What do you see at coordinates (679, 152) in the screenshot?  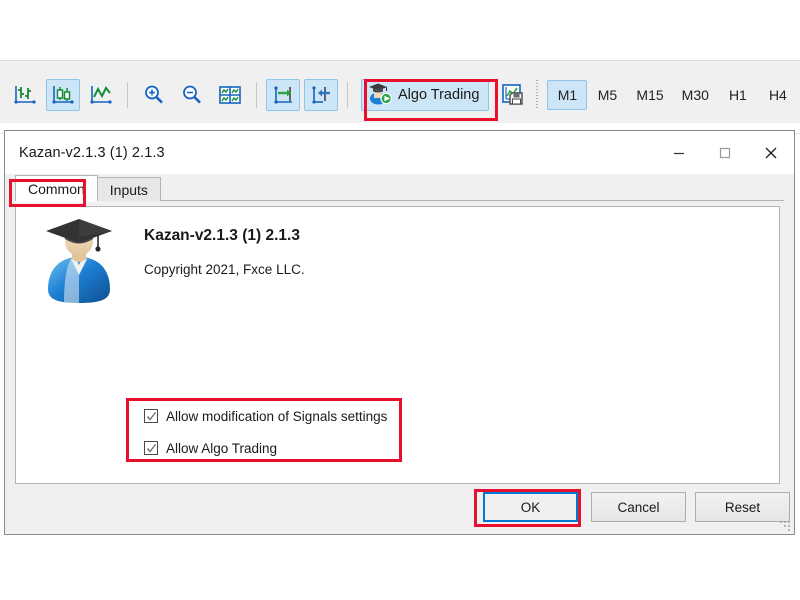 I see `minimize-button` at bounding box center [679, 152].